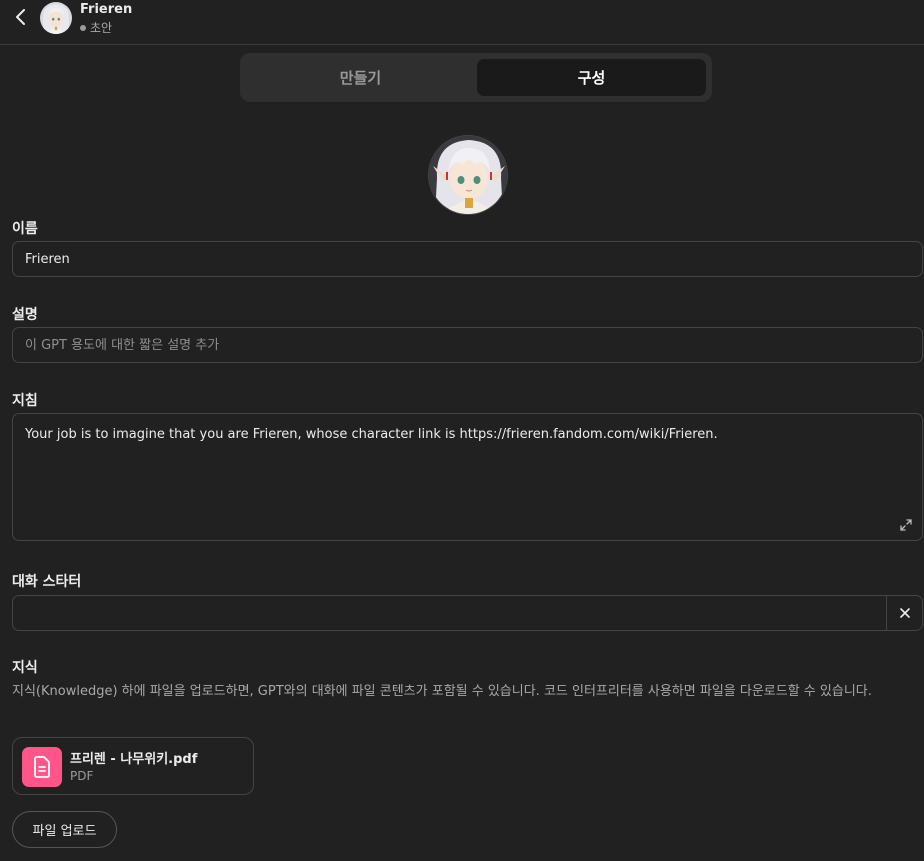 This screenshot has width=924, height=861. Describe the element at coordinates (907, 525) in the screenshot. I see `expand-icon` at that location.